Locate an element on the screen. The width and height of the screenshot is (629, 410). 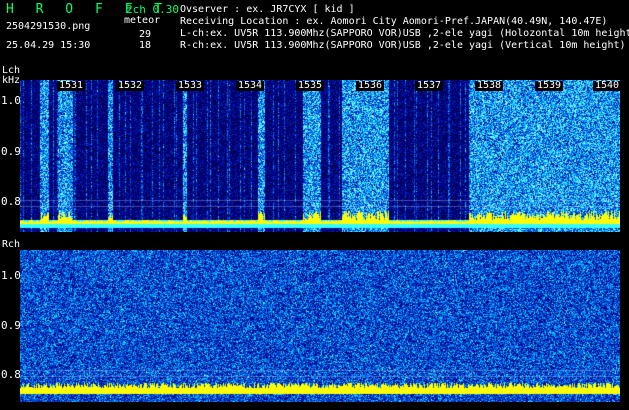
rch-y-label-3: 0.8 is located at coordinates (11, 374).